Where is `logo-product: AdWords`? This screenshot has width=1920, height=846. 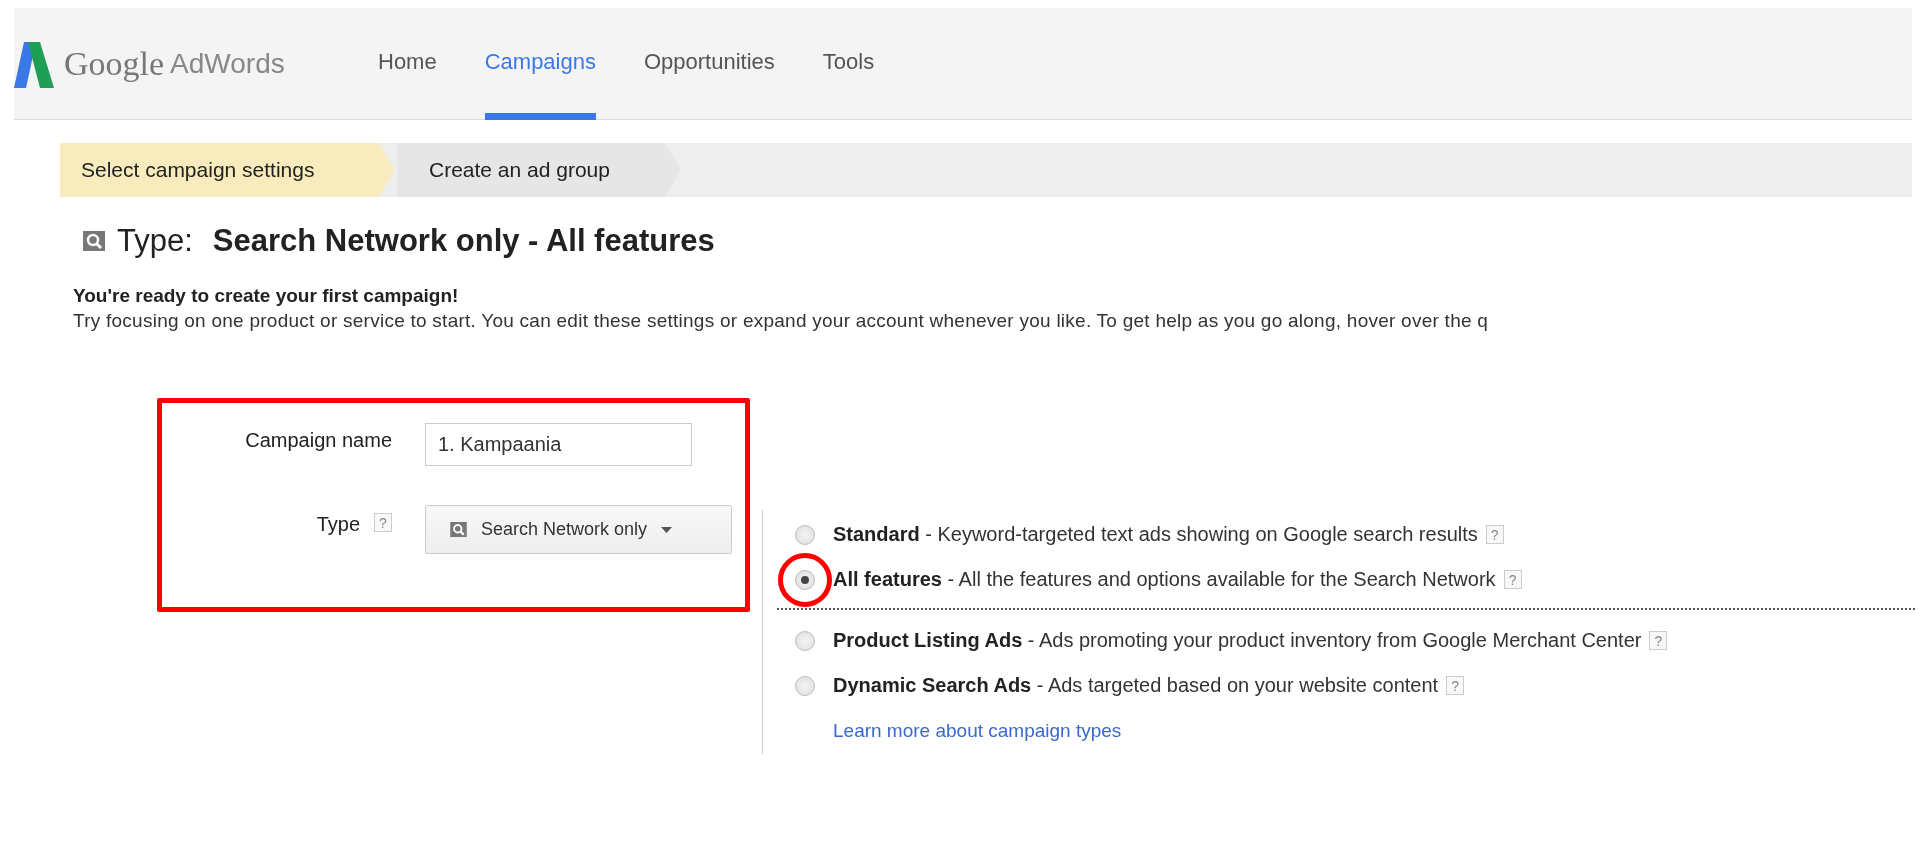
logo-product: AdWords is located at coordinates (227, 63).